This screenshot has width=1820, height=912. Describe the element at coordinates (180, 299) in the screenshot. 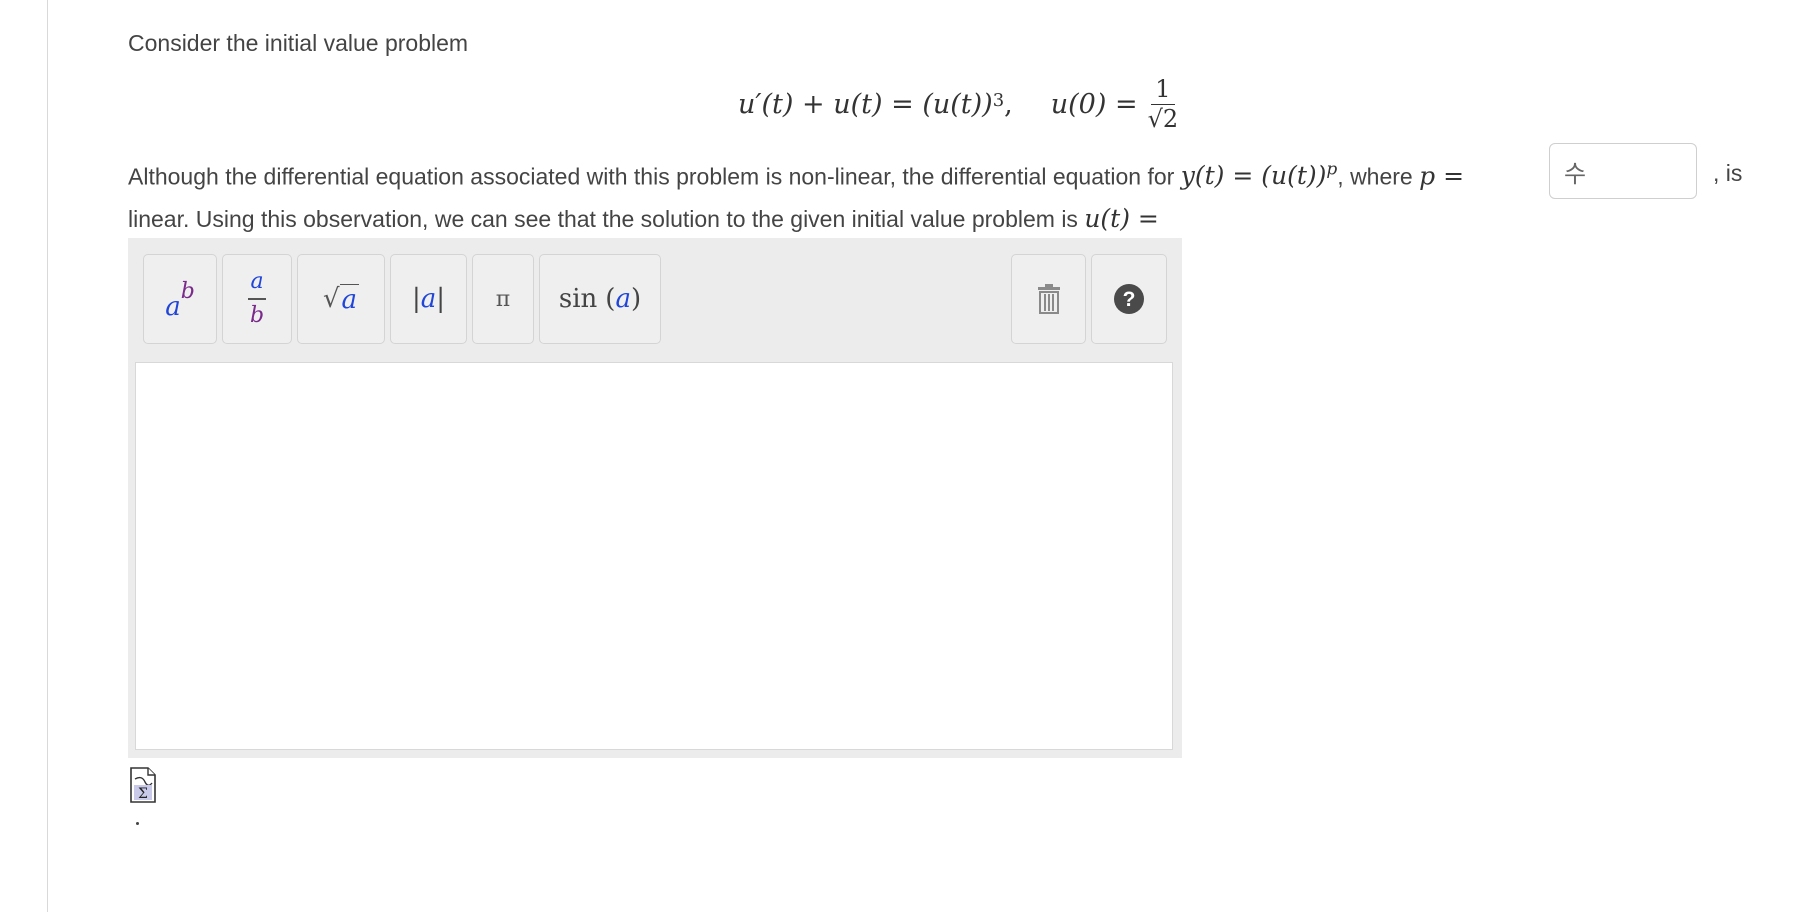

I see `power-button: a b` at that location.